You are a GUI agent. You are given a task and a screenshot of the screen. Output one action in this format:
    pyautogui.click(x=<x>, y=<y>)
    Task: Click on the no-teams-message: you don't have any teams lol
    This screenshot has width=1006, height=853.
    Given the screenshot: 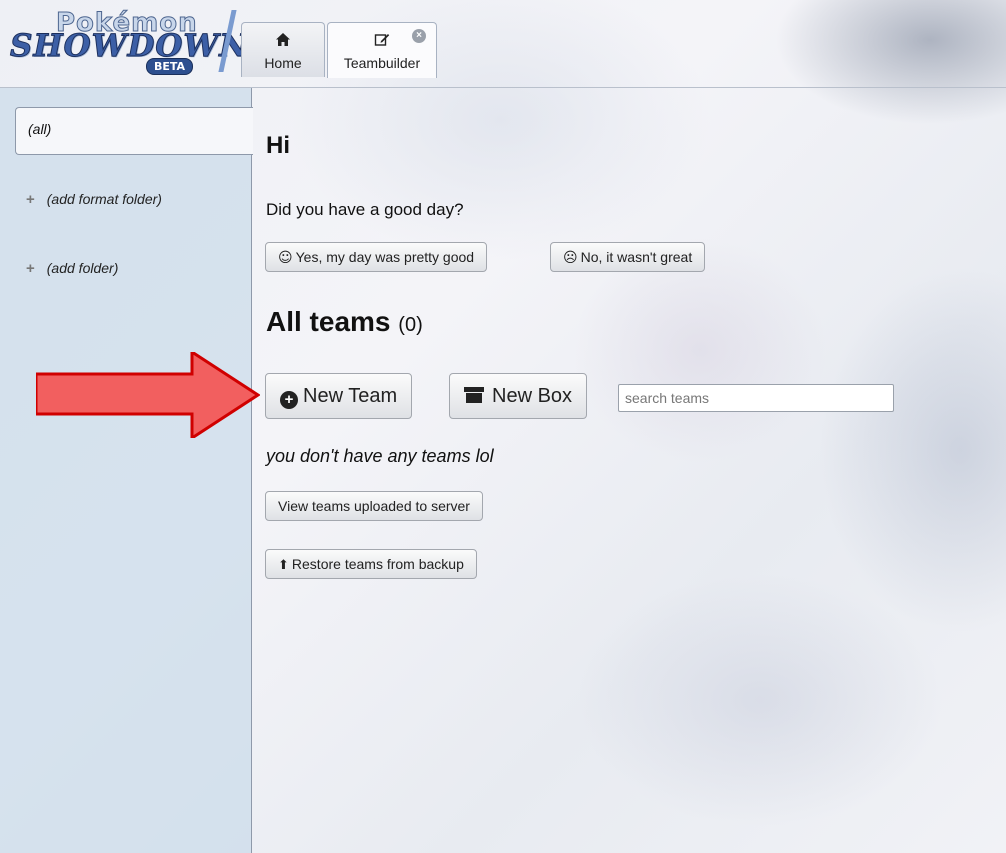 What is the action you would take?
    pyautogui.click(x=380, y=456)
    